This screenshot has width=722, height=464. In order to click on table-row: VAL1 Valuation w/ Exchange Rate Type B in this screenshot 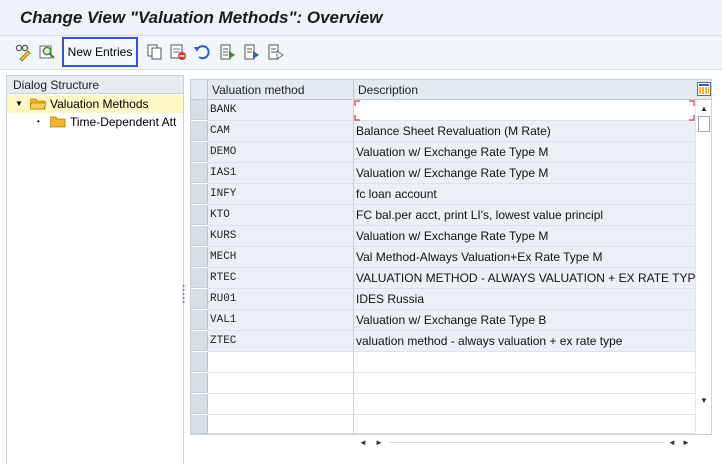, I will do `click(443, 320)`.